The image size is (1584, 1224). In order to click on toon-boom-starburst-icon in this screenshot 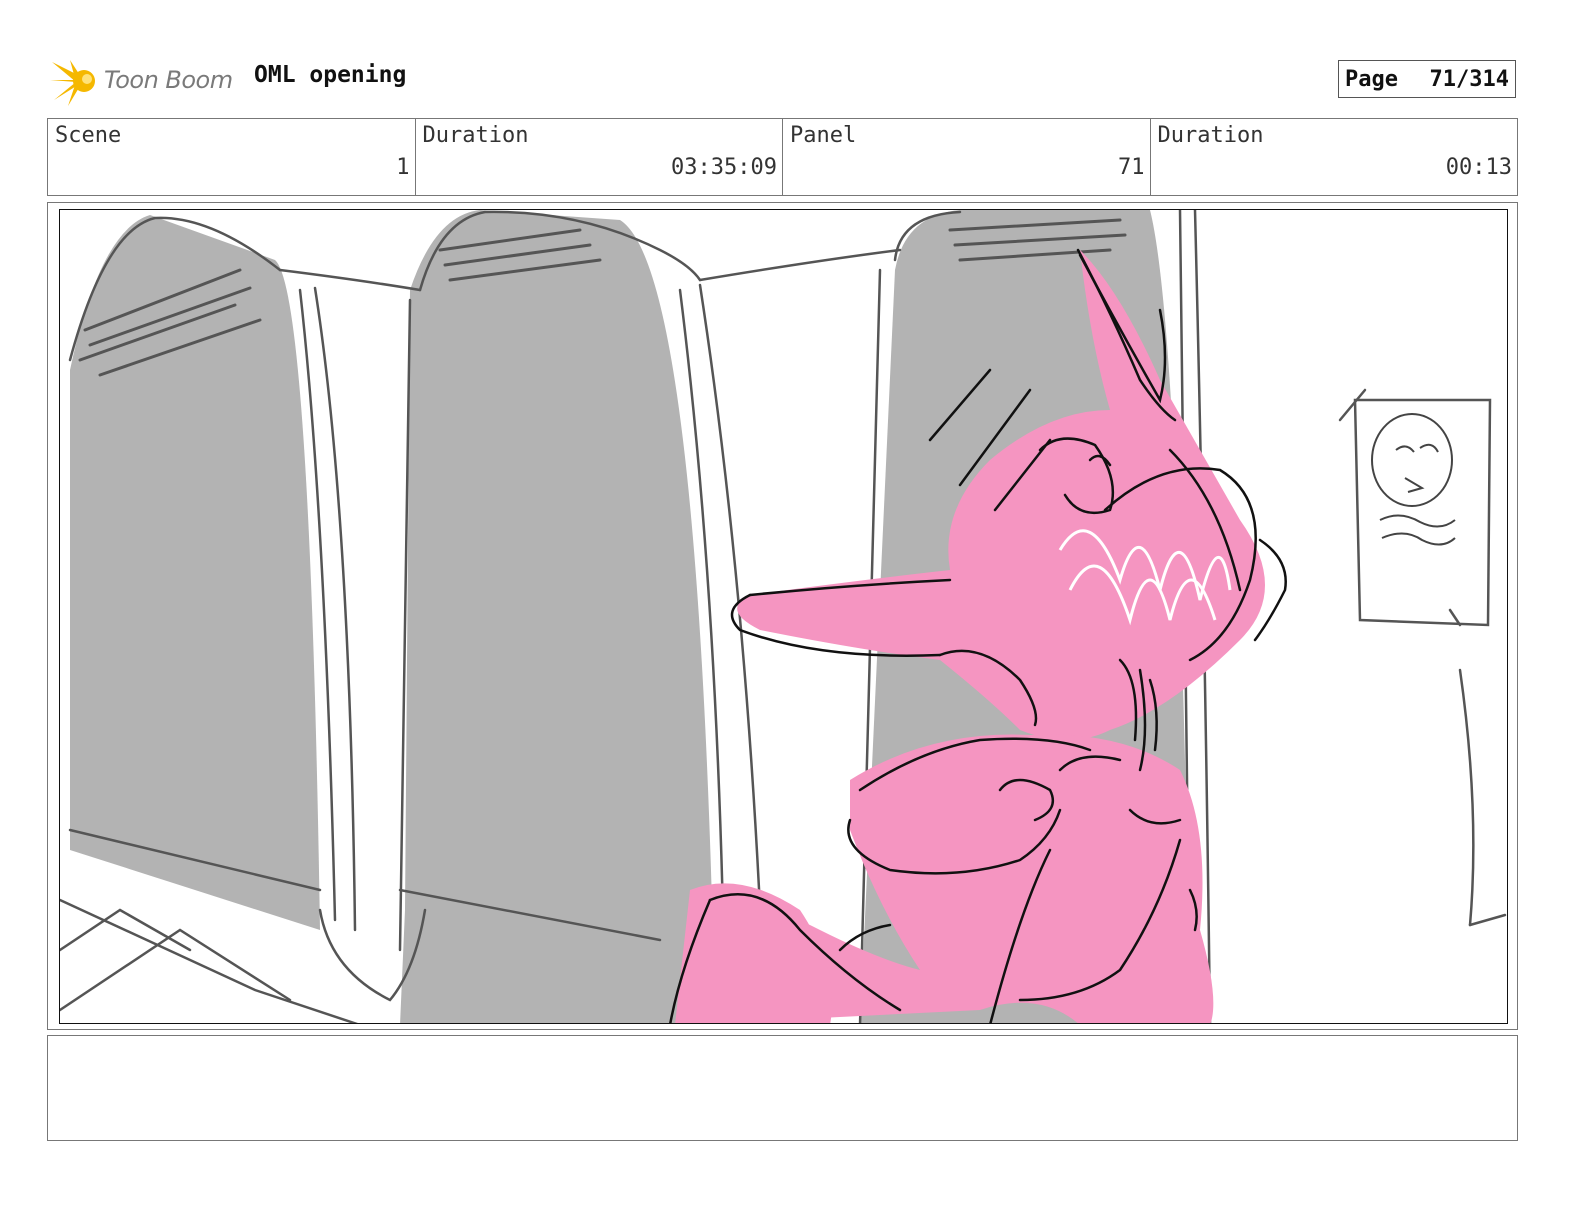, I will do `click(72, 83)`.